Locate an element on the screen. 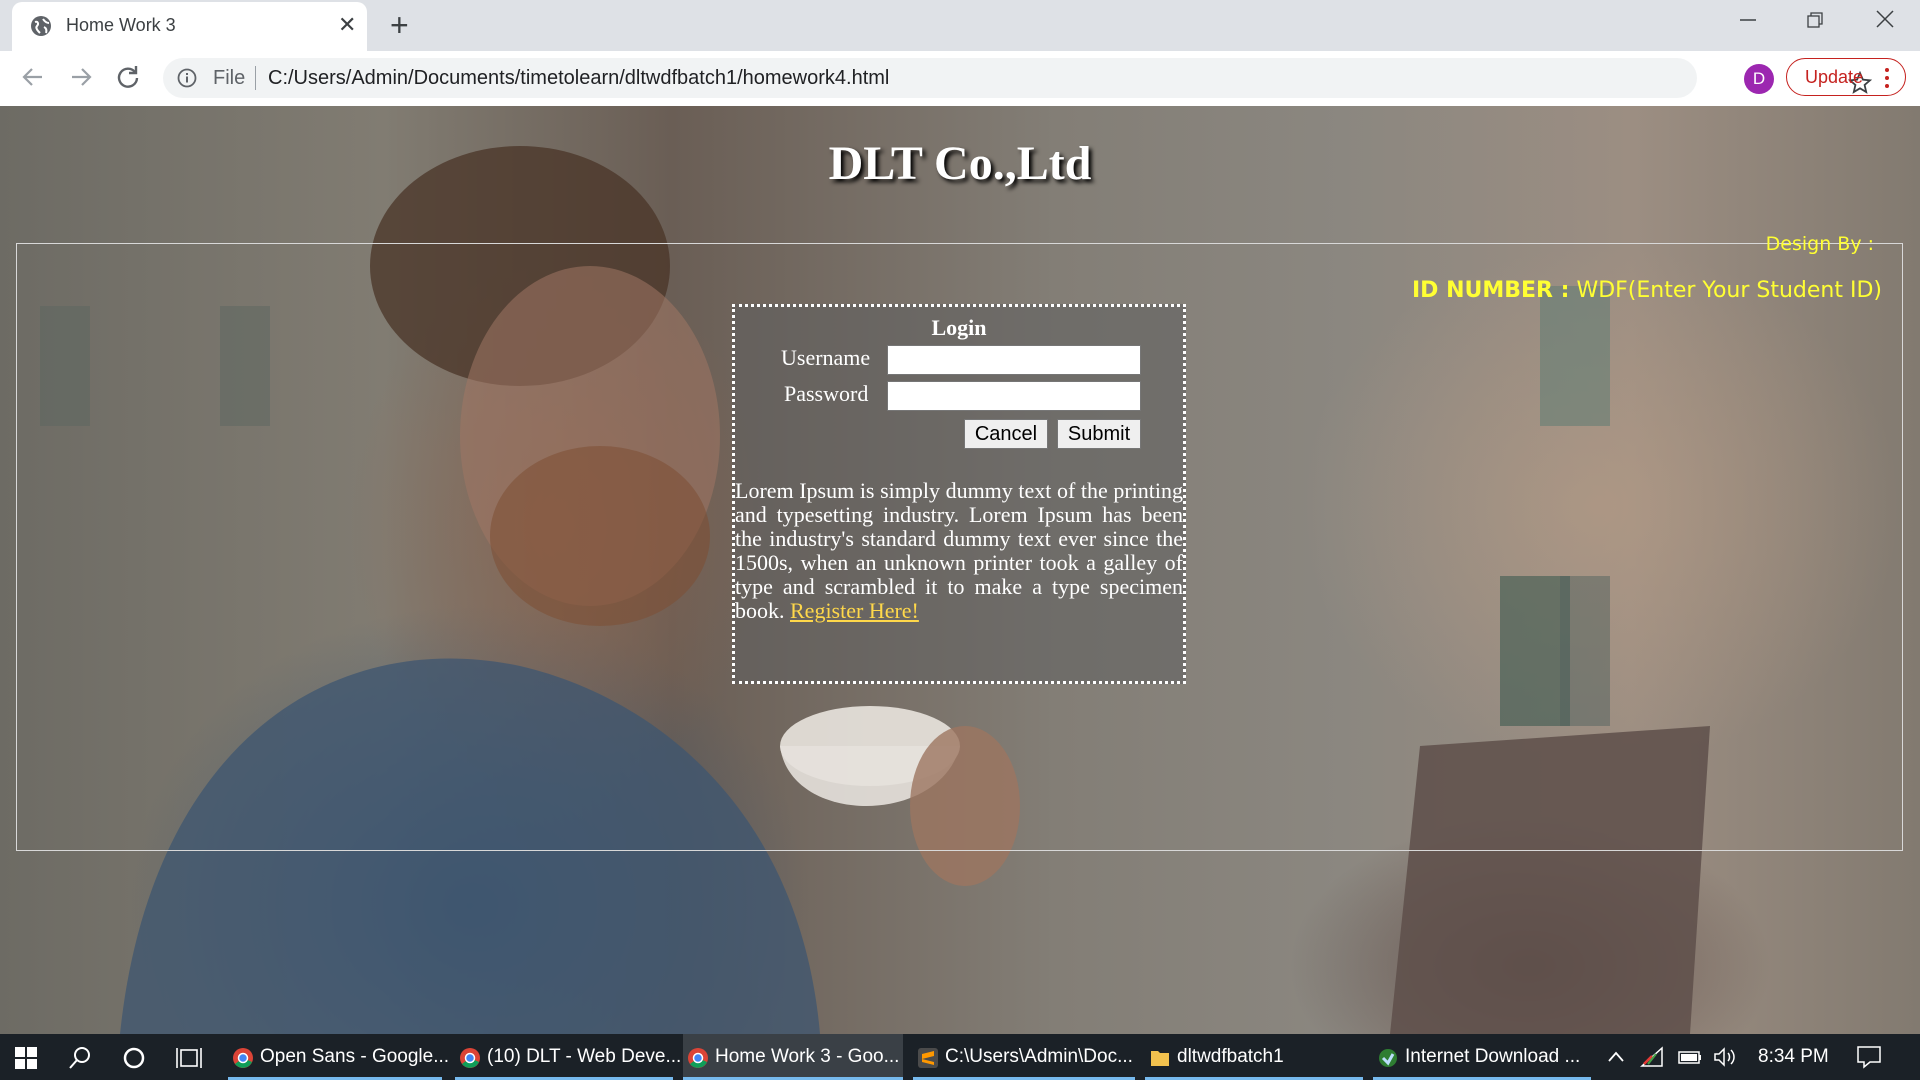 Image resolution: width=1920 pixels, height=1080 pixels. search-icon is located at coordinates (80, 1058).